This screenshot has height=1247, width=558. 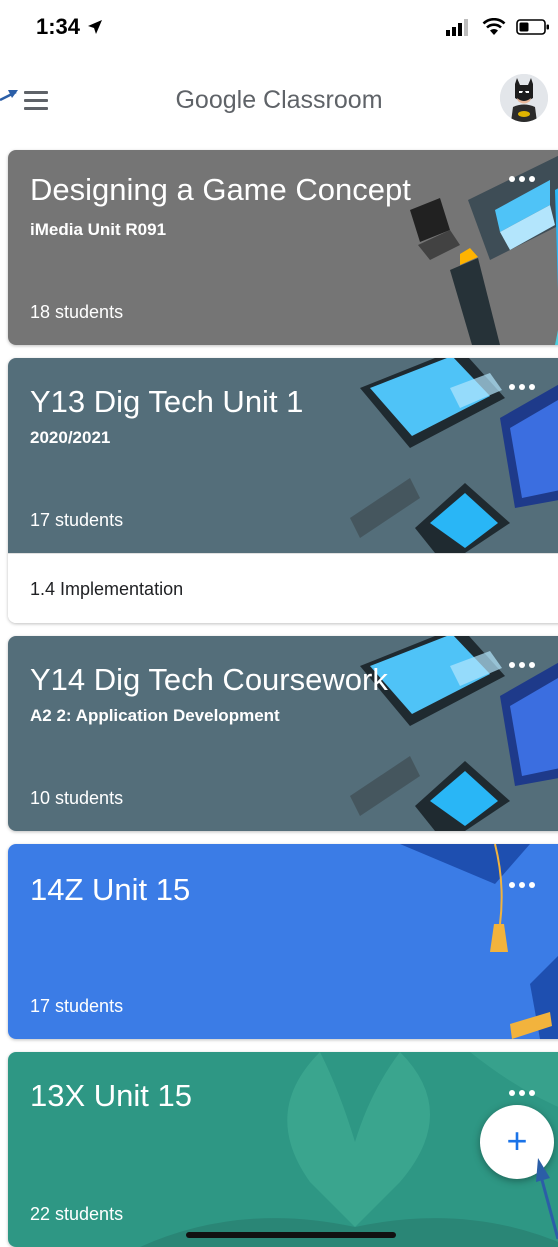 I want to click on course-title: 14Z Unit 15, so click(x=110, y=889).